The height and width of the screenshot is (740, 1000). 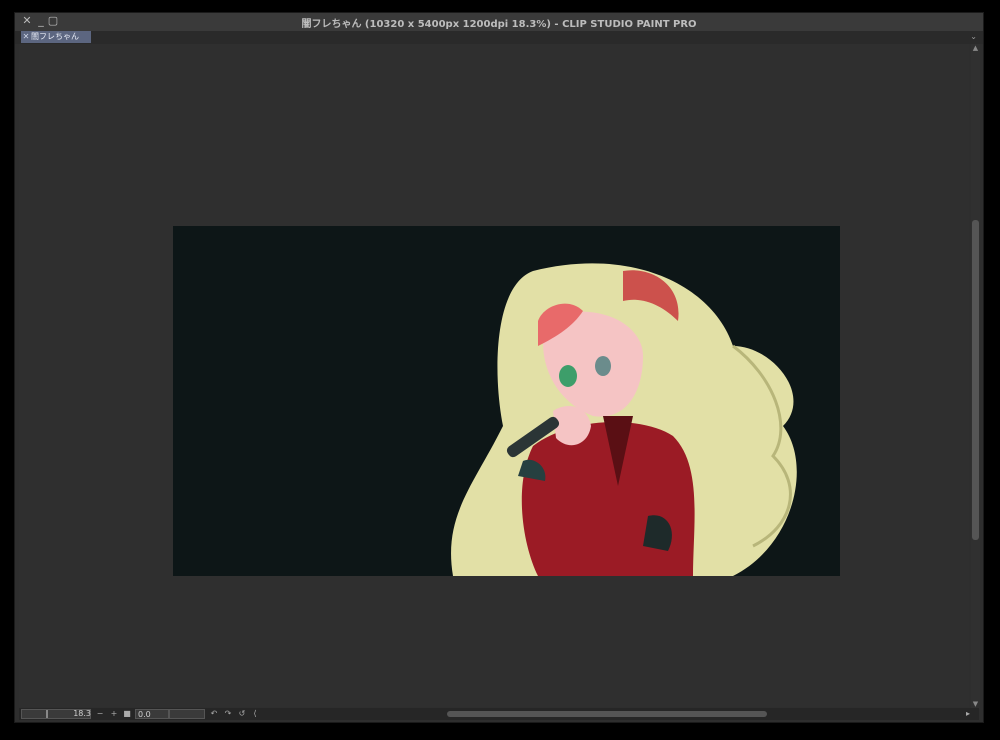 I want to click on tab-menu-icon: ⌄, so click(x=973, y=37).